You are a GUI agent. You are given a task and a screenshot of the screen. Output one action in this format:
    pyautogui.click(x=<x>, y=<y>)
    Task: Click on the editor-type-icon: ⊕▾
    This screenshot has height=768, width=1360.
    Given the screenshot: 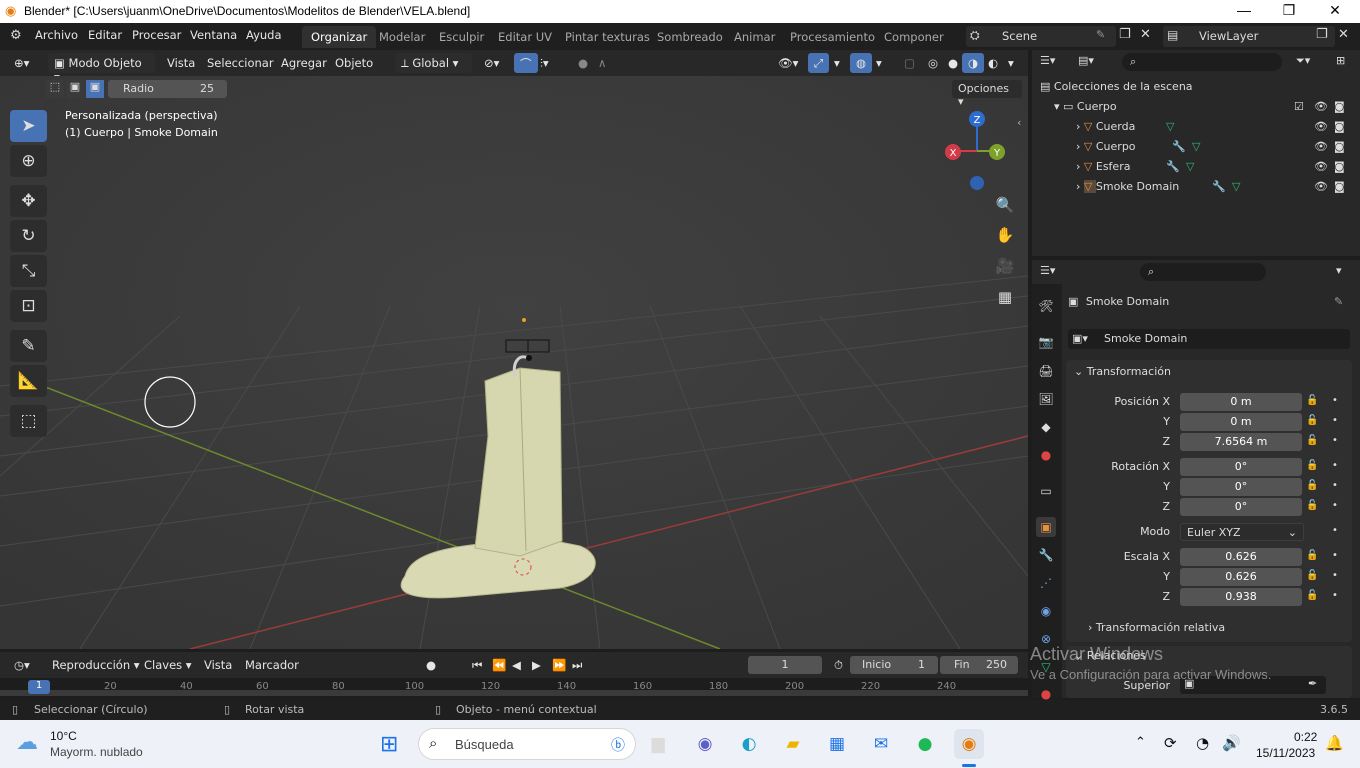 What is the action you would take?
    pyautogui.click(x=21, y=63)
    